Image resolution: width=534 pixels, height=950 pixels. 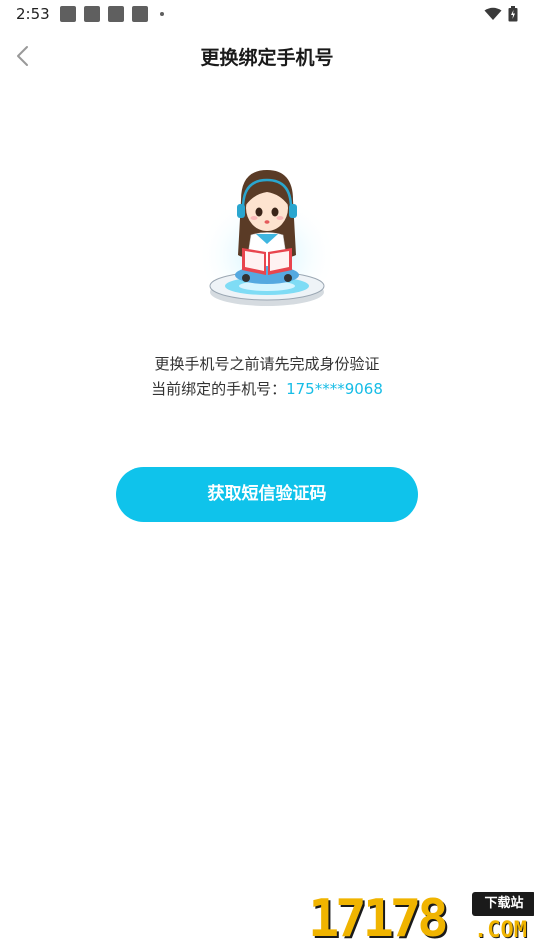 I want to click on get-sms-code-button: 获取短信验证码, so click(x=267, y=494).